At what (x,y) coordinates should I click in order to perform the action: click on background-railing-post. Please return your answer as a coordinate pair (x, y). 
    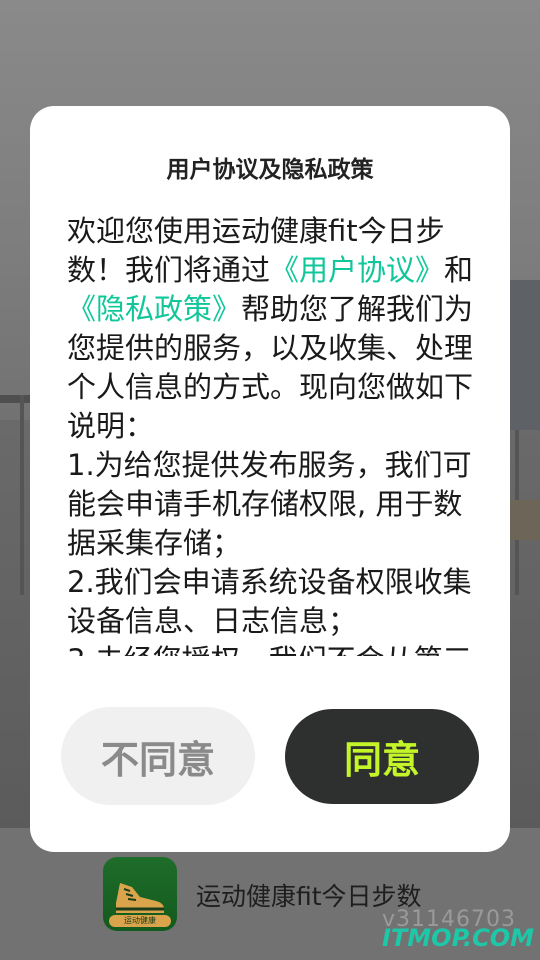
    Looking at the image, I should click on (22, 495).